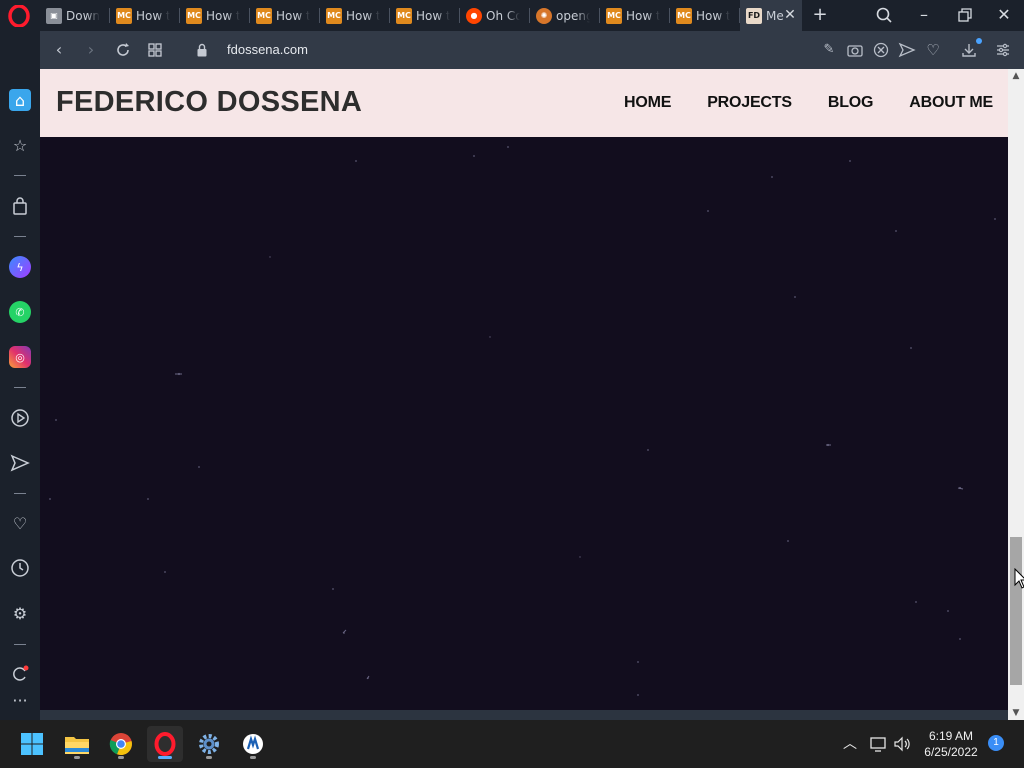  I want to click on volume-icon, so click(902, 744).